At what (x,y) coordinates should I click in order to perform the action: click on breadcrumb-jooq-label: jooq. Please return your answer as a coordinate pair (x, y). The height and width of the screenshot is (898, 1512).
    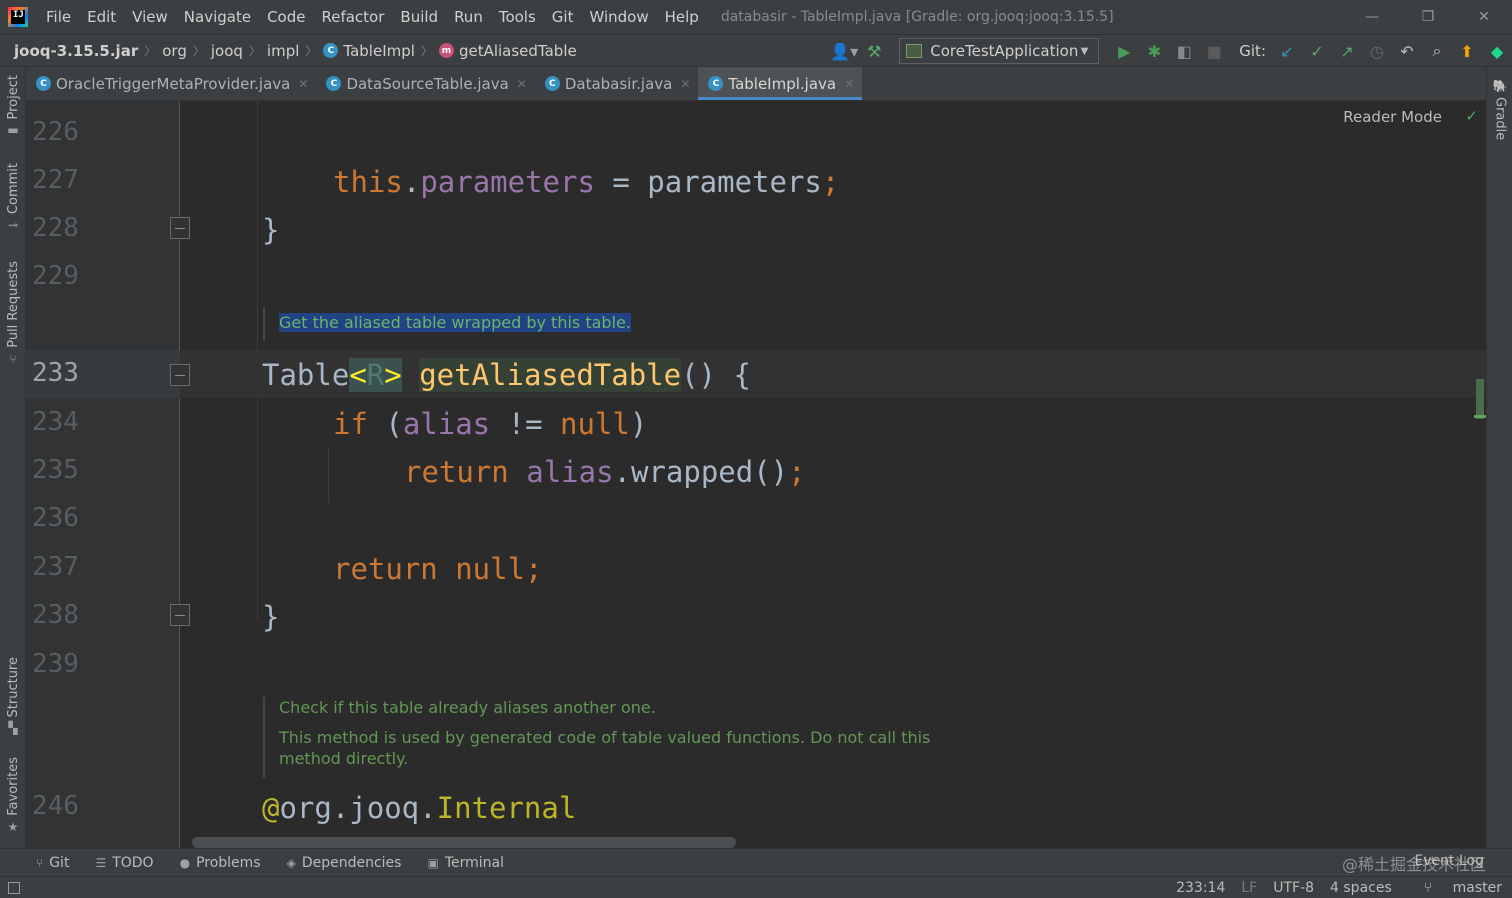
    Looking at the image, I should click on (226, 50).